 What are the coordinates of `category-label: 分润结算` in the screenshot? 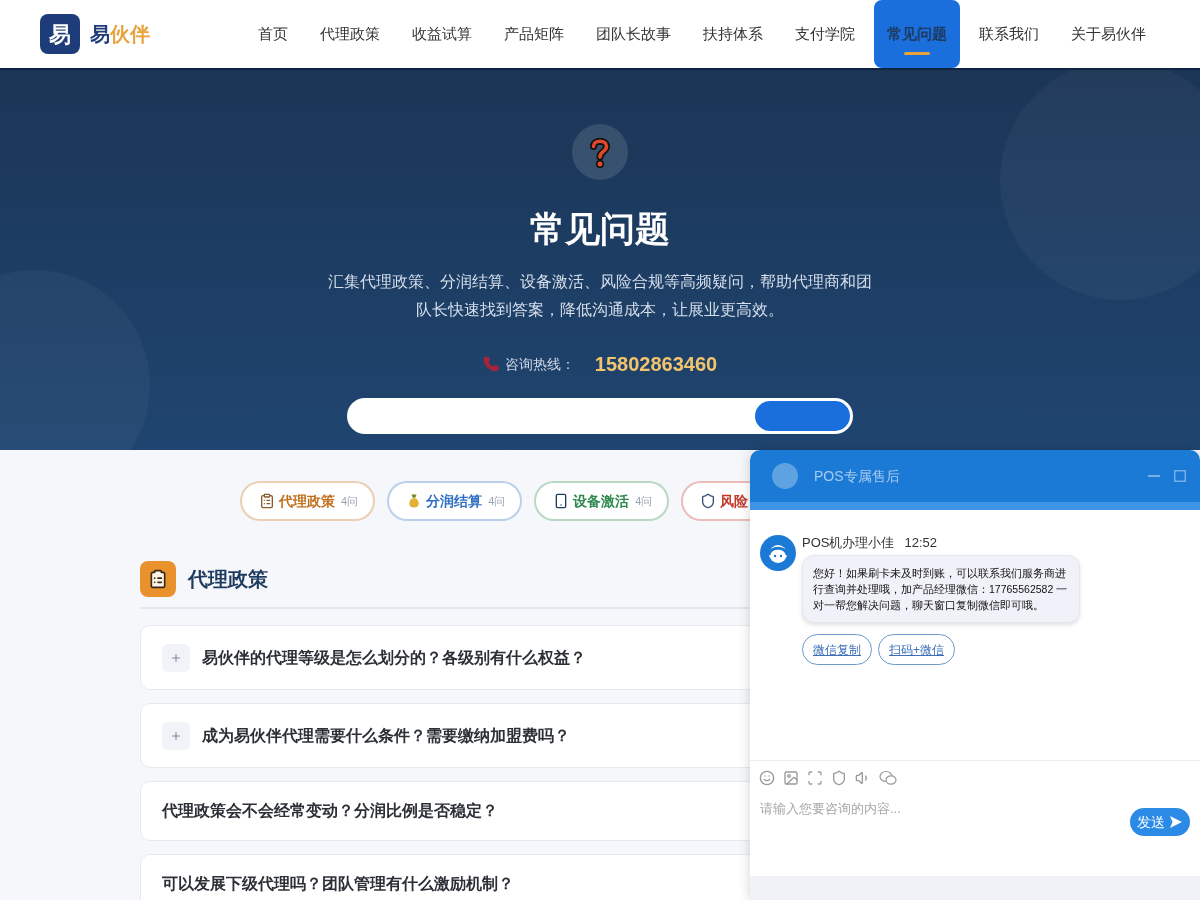 It's located at (454, 501).